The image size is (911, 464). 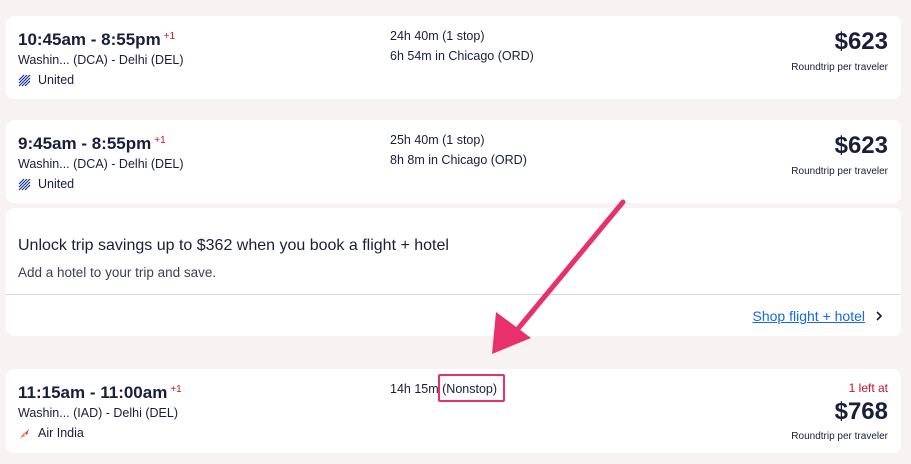 I want to click on flight-price: $768, so click(x=861, y=411).